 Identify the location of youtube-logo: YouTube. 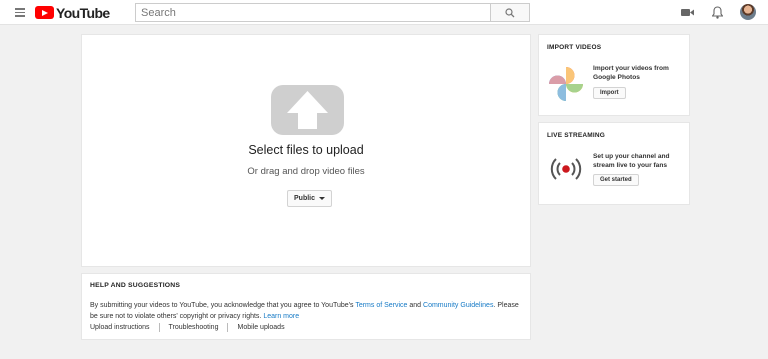
(72, 12).